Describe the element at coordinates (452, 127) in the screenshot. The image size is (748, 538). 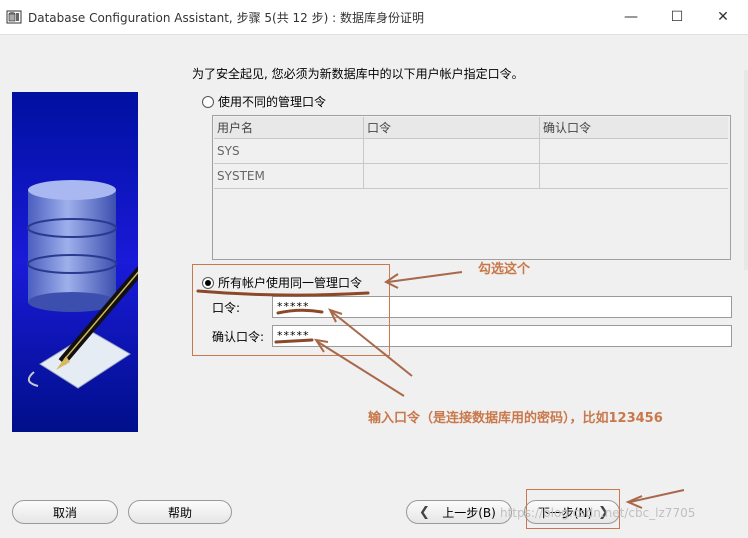
I see `column-header-password: 口令` at that location.